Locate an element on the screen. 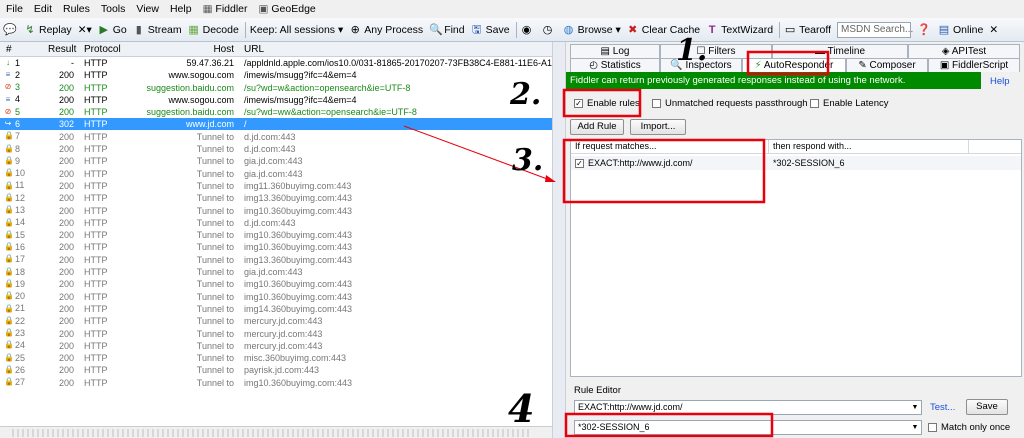  stream-button: ▮ Stream is located at coordinates (157, 30).